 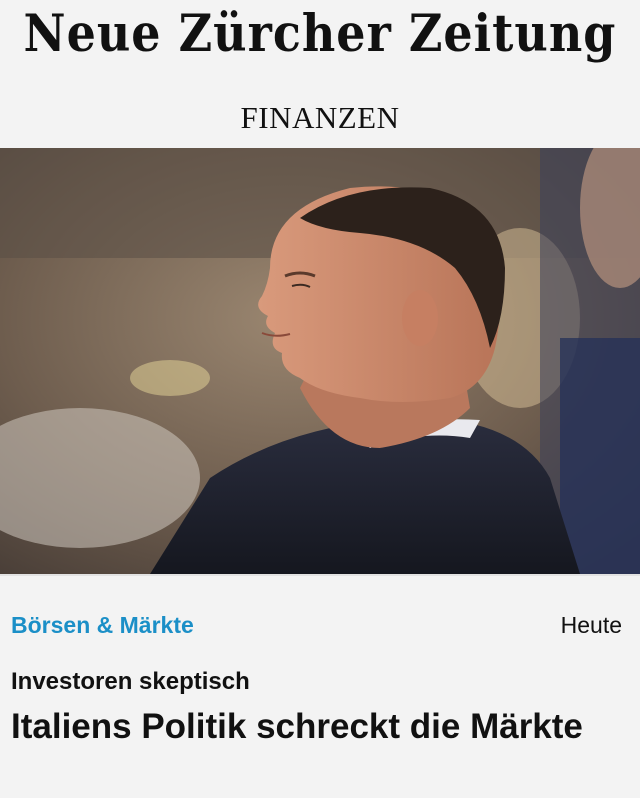 What do you see at coordinates (320, 33) in the screenshot?
I see `newspaper-logo: Neue Zürcher Zeitung` at bounding box center [320, 33].